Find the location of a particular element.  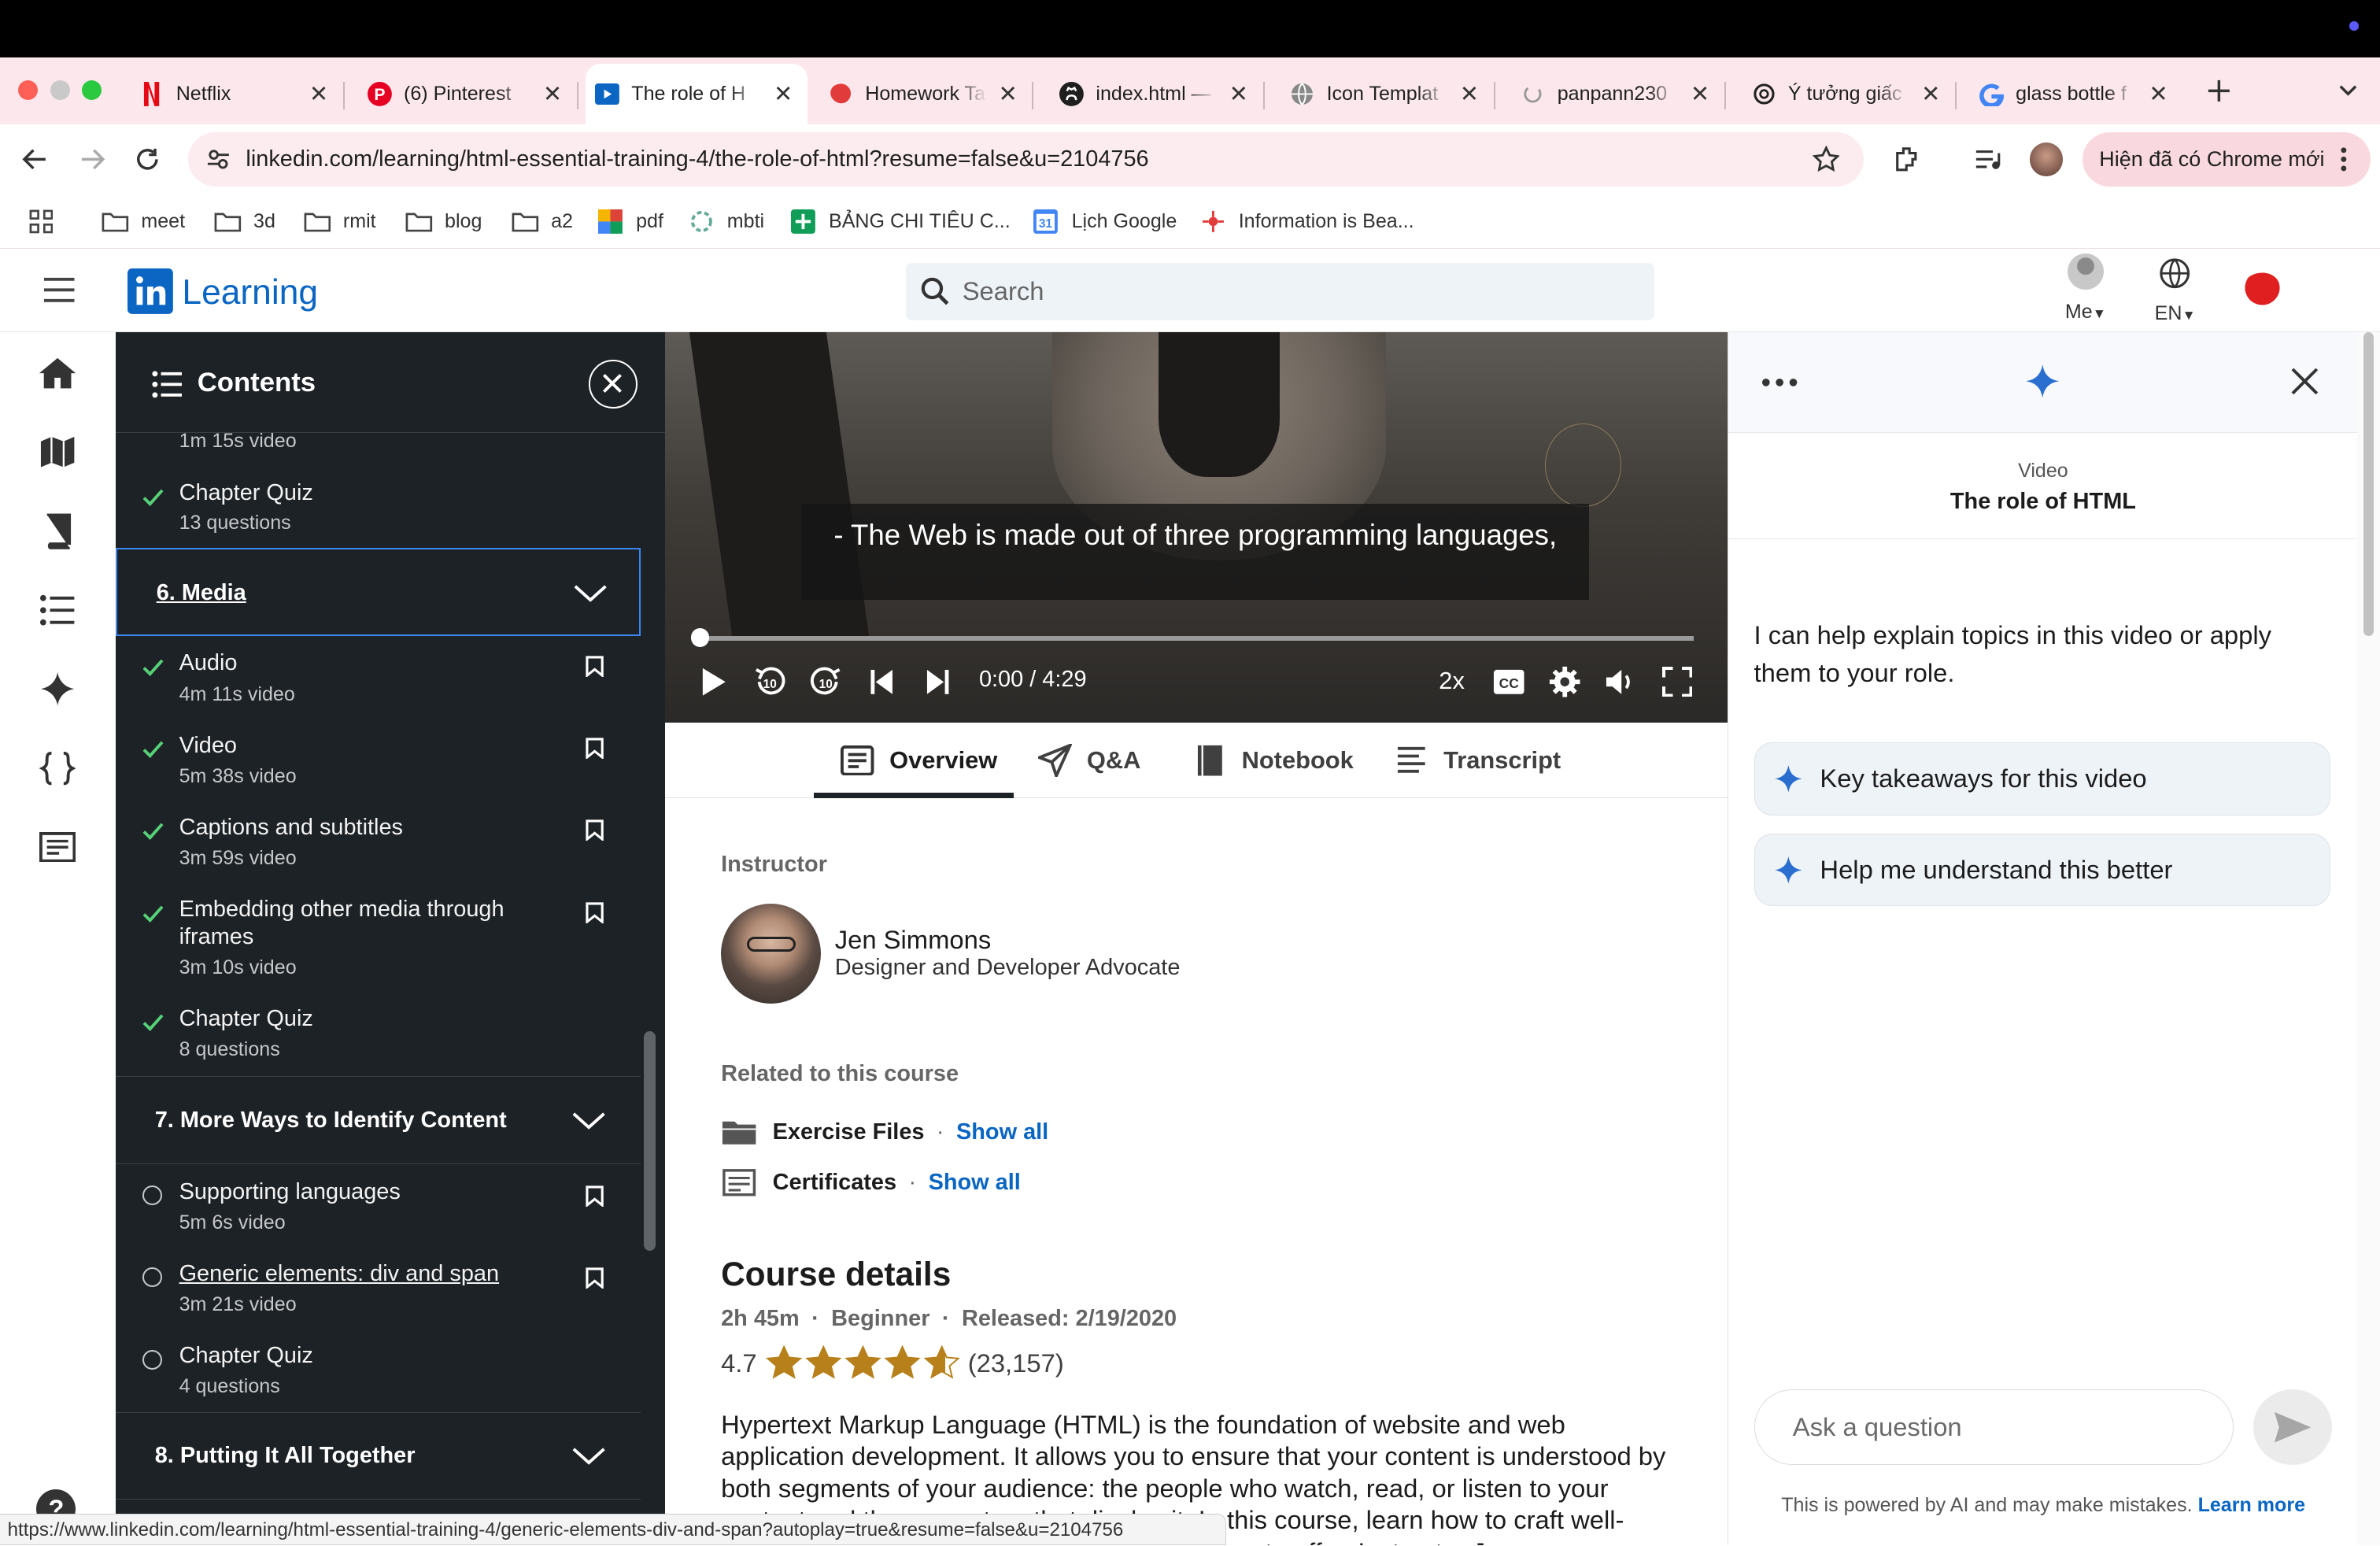

settings-gear-icon is located at coordinates (1564, 682).